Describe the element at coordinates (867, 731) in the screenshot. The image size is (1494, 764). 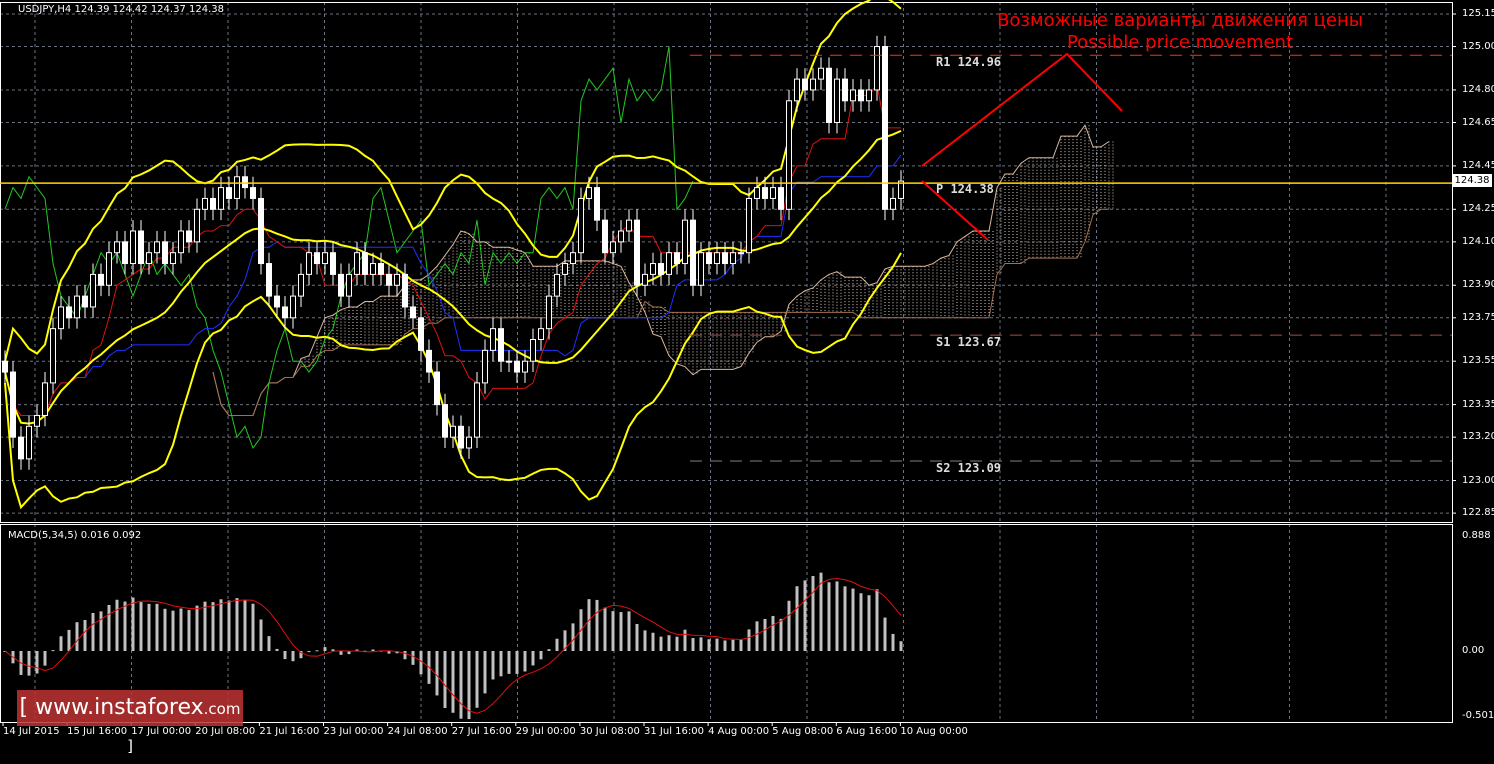
I see `time-tick-label: 6 Aug 16:00` at that location.